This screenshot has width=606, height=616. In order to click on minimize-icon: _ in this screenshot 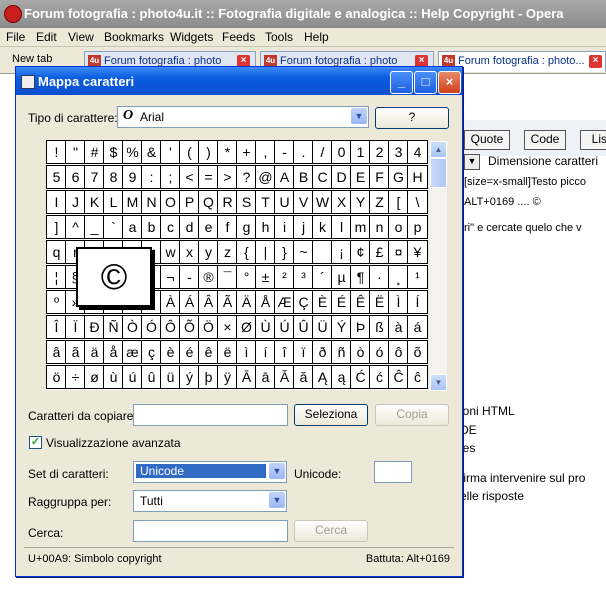, I will do `click(401, 82)`.